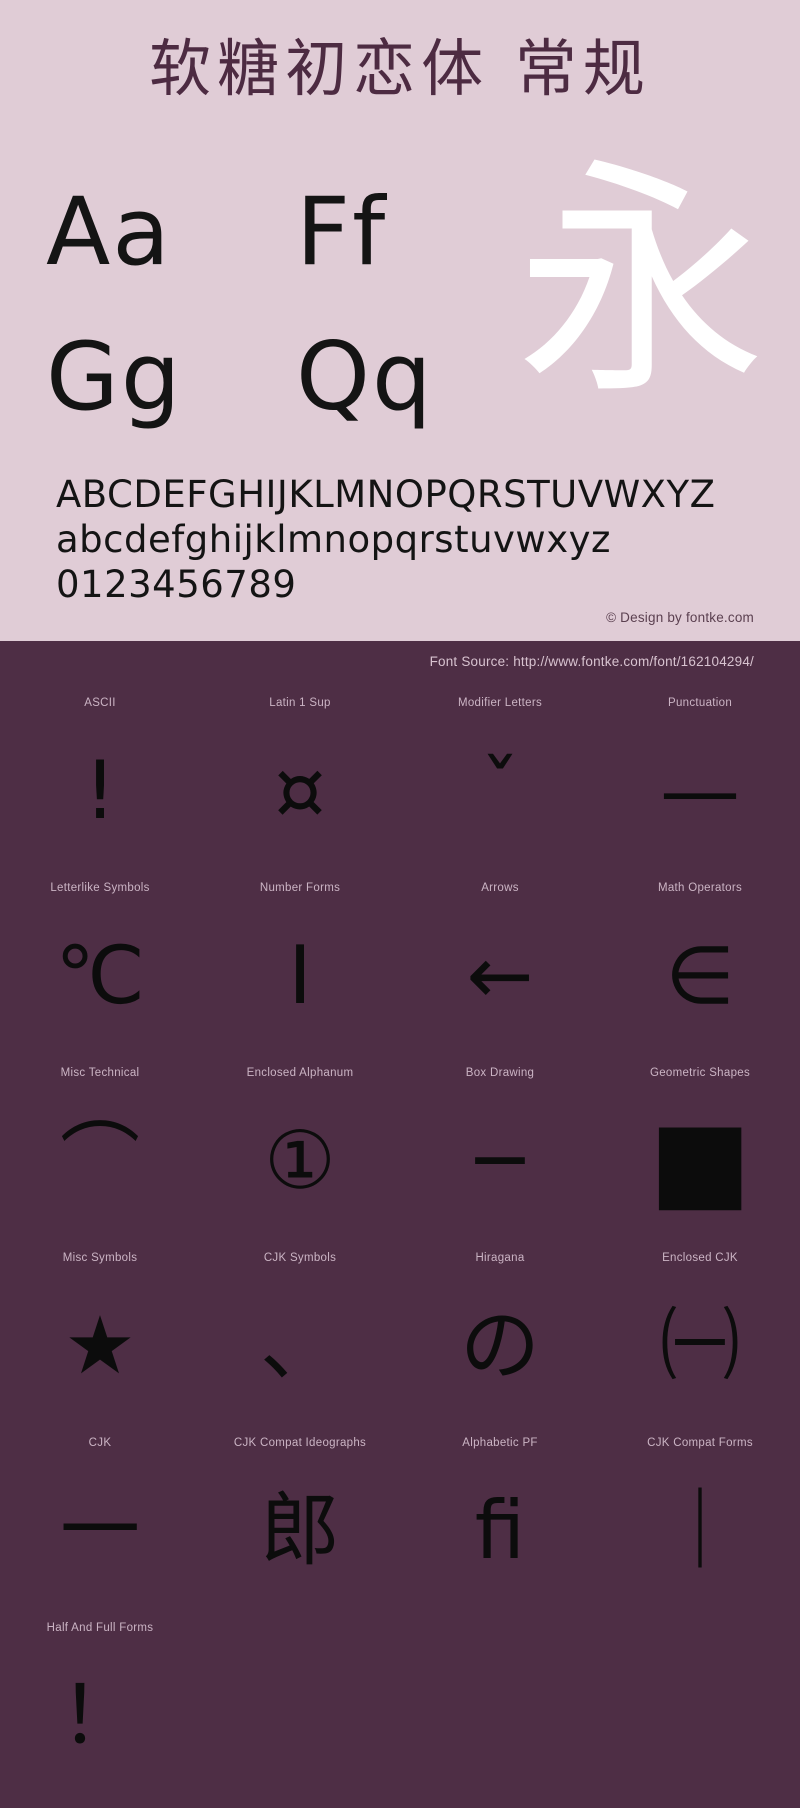  Describe the element at coordinates (500, 975) in the screenshot. I see `unicode-block-sample-glyph: ←` at that location.